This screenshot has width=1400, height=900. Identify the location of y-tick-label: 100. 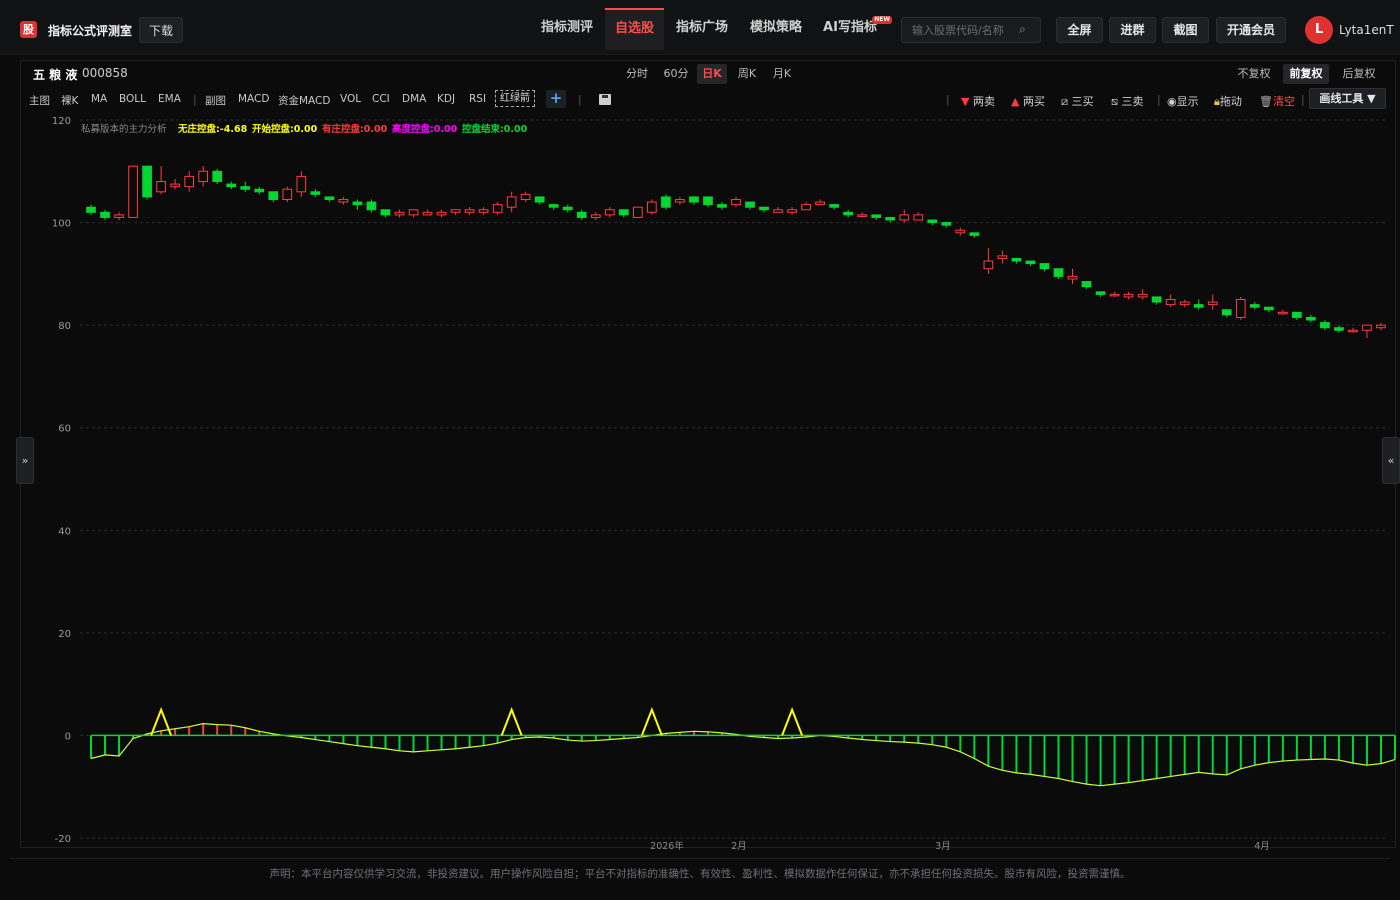
(61, 224).